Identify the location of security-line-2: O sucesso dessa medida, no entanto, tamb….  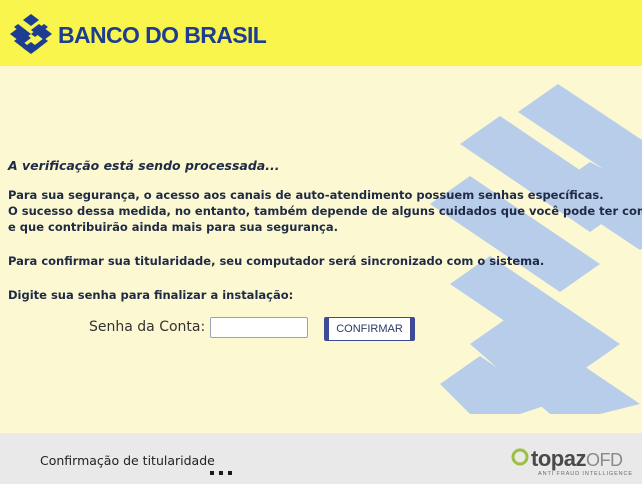
(325, 211).